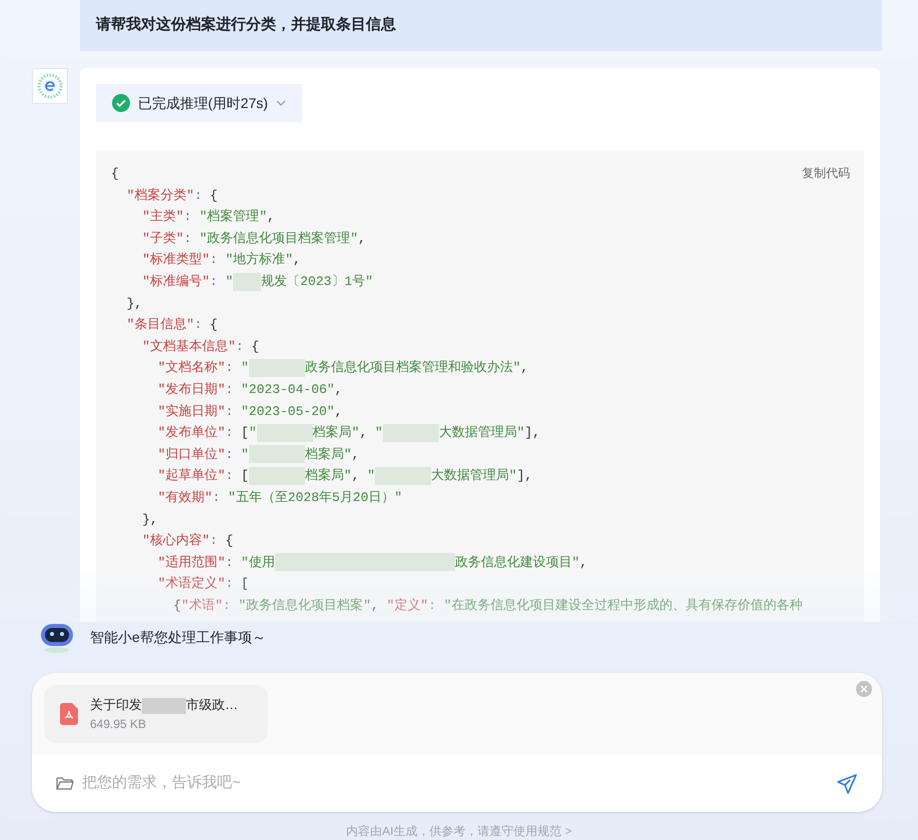 The width and height of the screenshot is (918, 840). I want to click on code-line: "有效期": "五年（至2028年5月20日）", so click(280, 497).